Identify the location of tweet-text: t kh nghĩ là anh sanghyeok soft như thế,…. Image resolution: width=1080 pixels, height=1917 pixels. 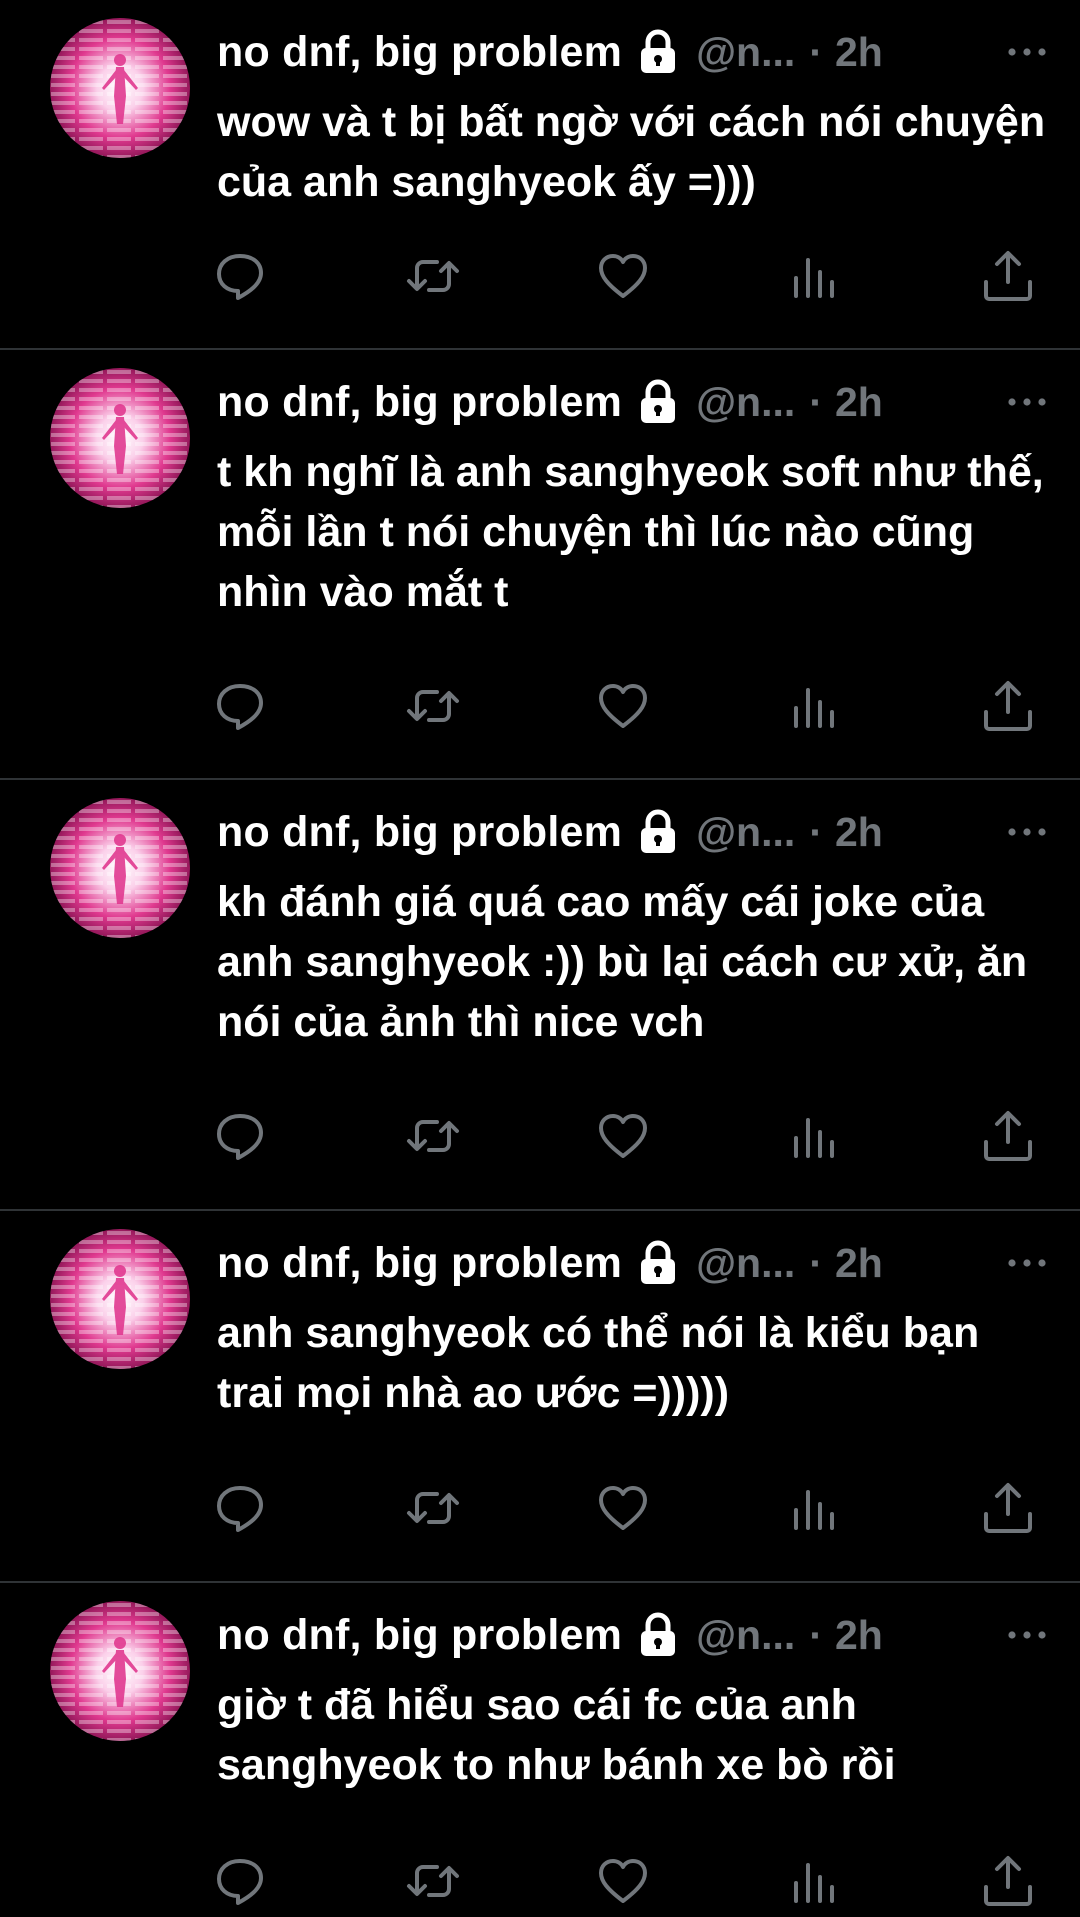
(630, 532).